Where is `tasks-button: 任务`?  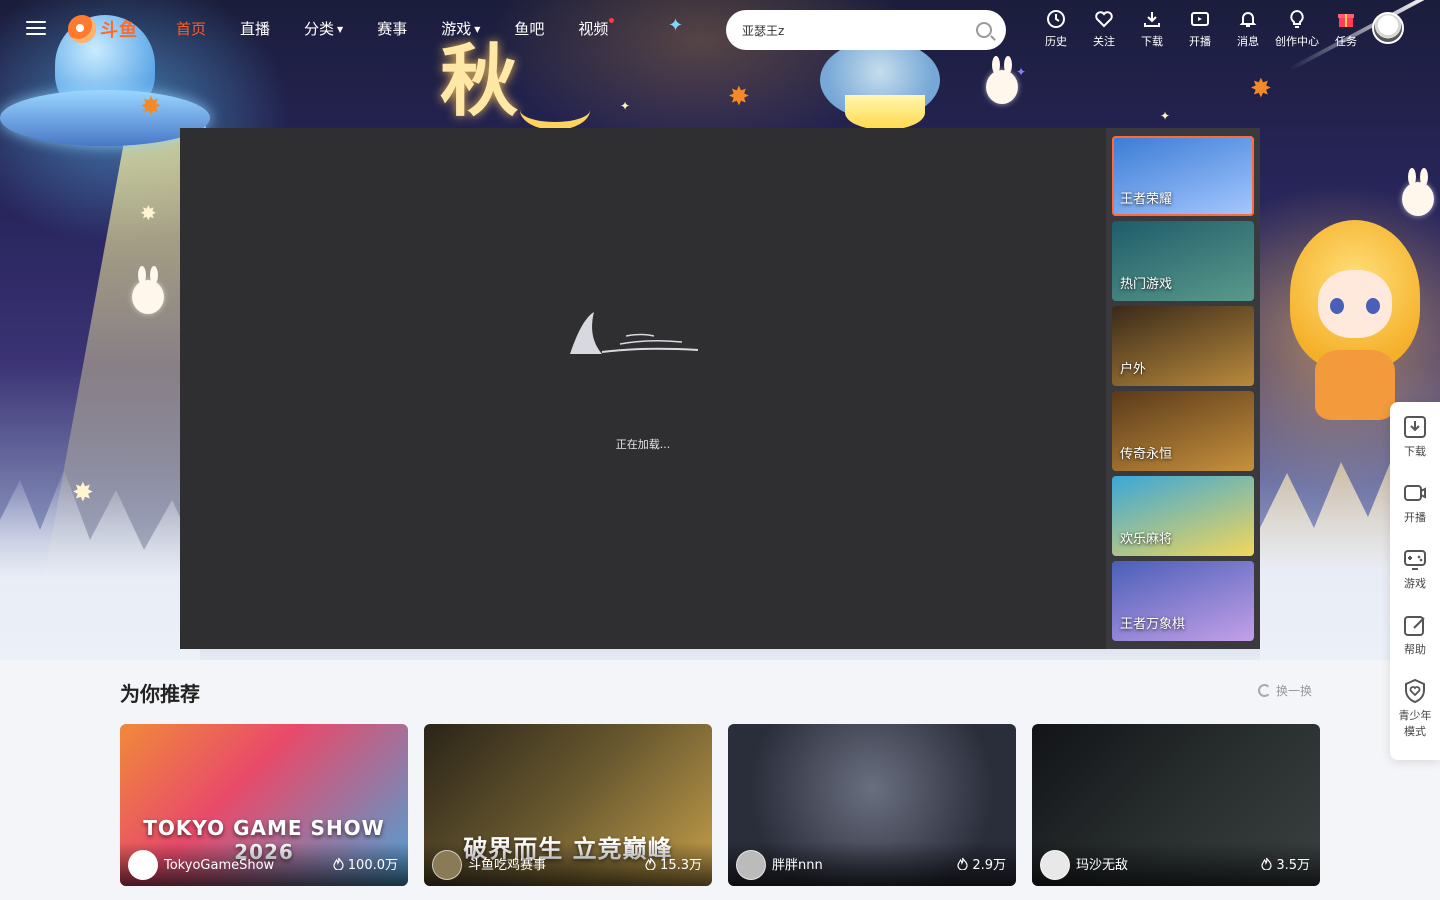
tasks-button: 任务 is located at coordinates (1346, 28).